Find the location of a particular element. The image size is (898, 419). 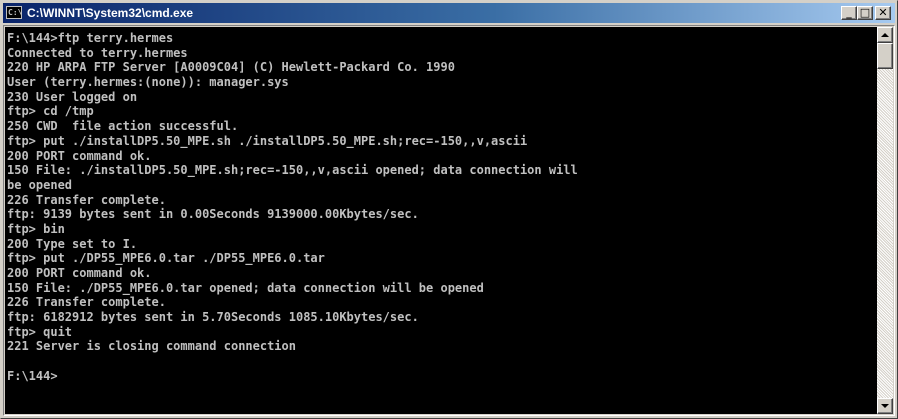

console-line: 221 Server is closing command connection is located at coordinates (151, 346).